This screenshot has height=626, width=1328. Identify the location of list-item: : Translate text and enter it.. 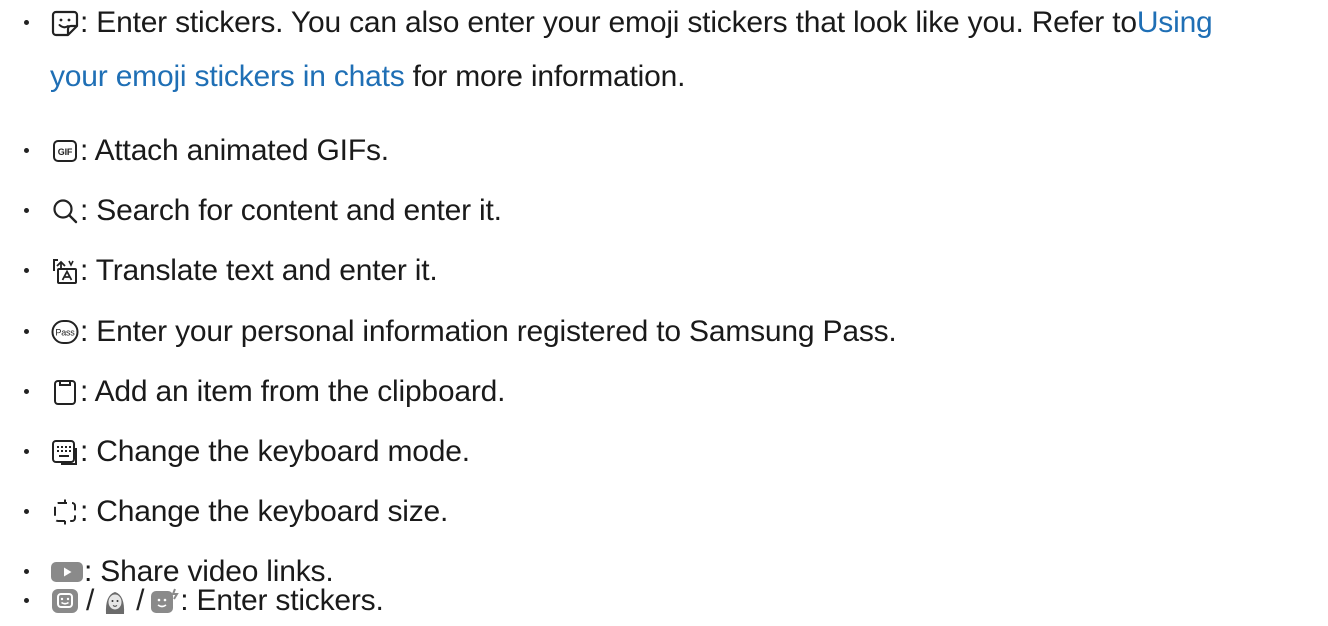
(664, 271).